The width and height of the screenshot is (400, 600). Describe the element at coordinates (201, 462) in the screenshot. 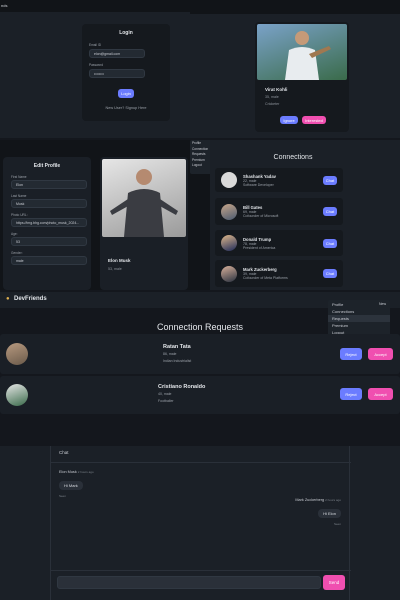

I see `chat-divider` at that location.